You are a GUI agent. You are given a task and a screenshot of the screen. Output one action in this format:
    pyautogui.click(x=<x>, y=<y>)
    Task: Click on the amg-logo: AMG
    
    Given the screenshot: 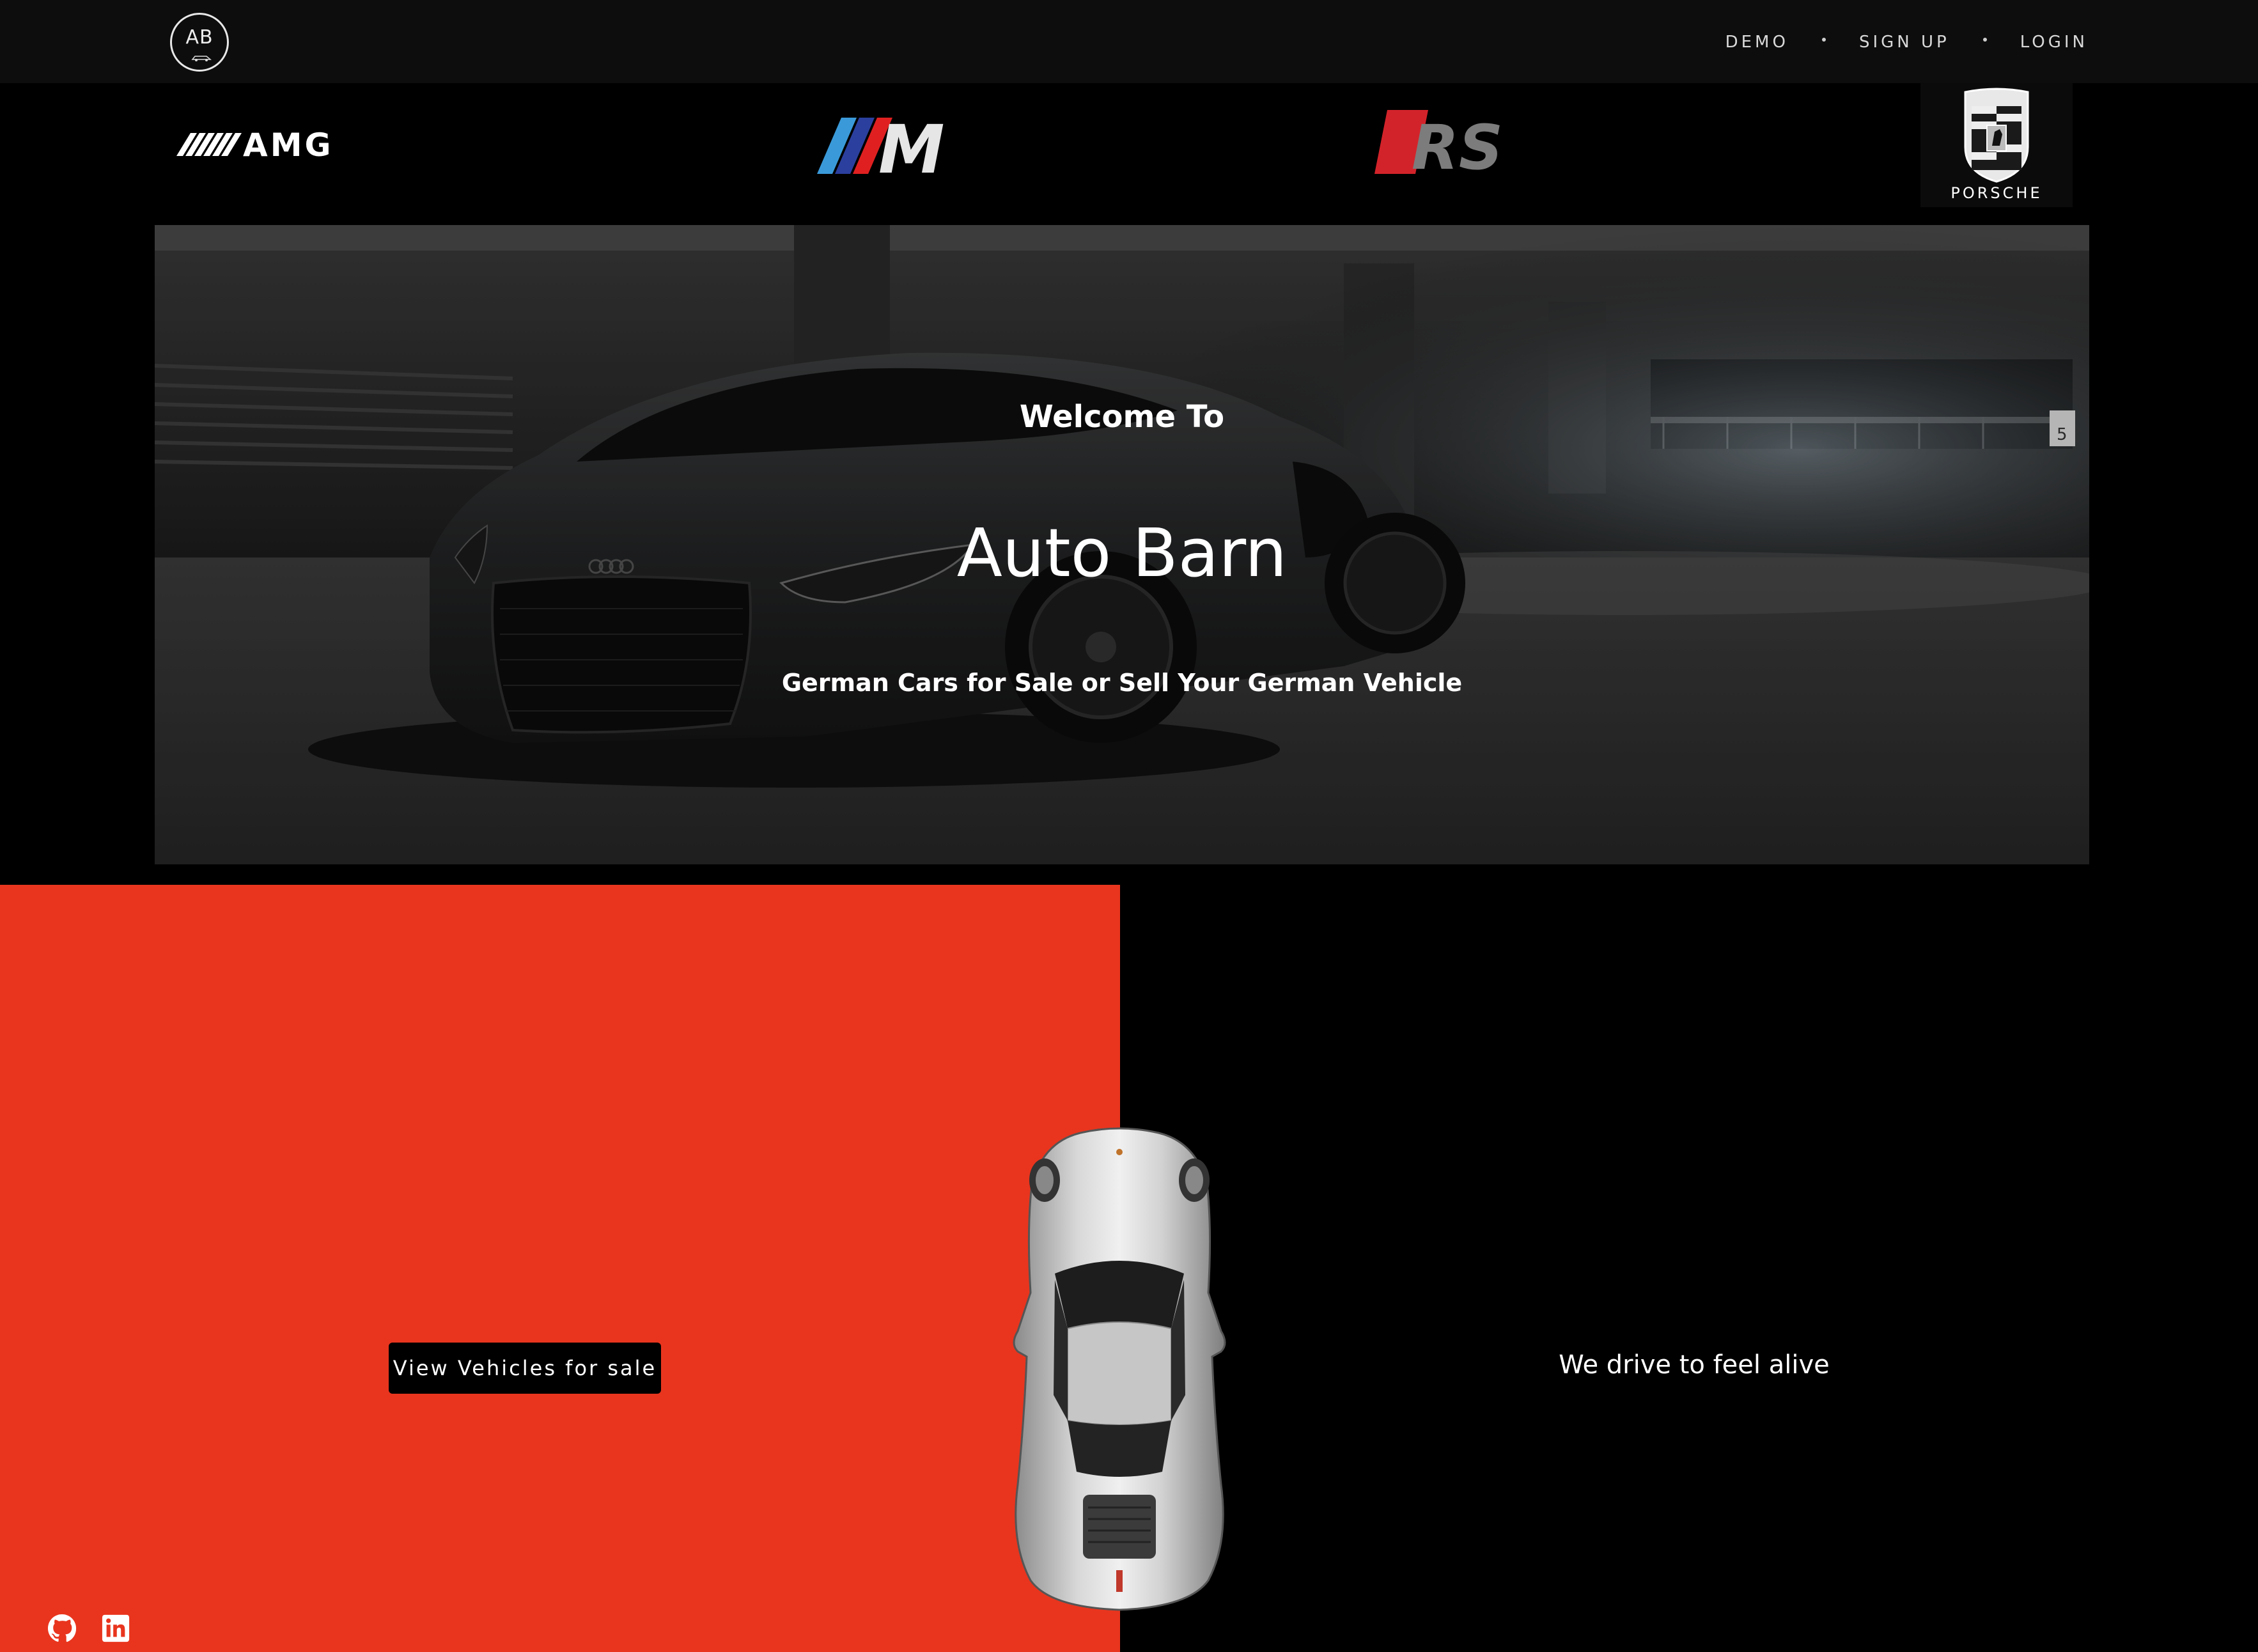 What is the action you would take?
    pyautogui.click(x=288, y=144)
    